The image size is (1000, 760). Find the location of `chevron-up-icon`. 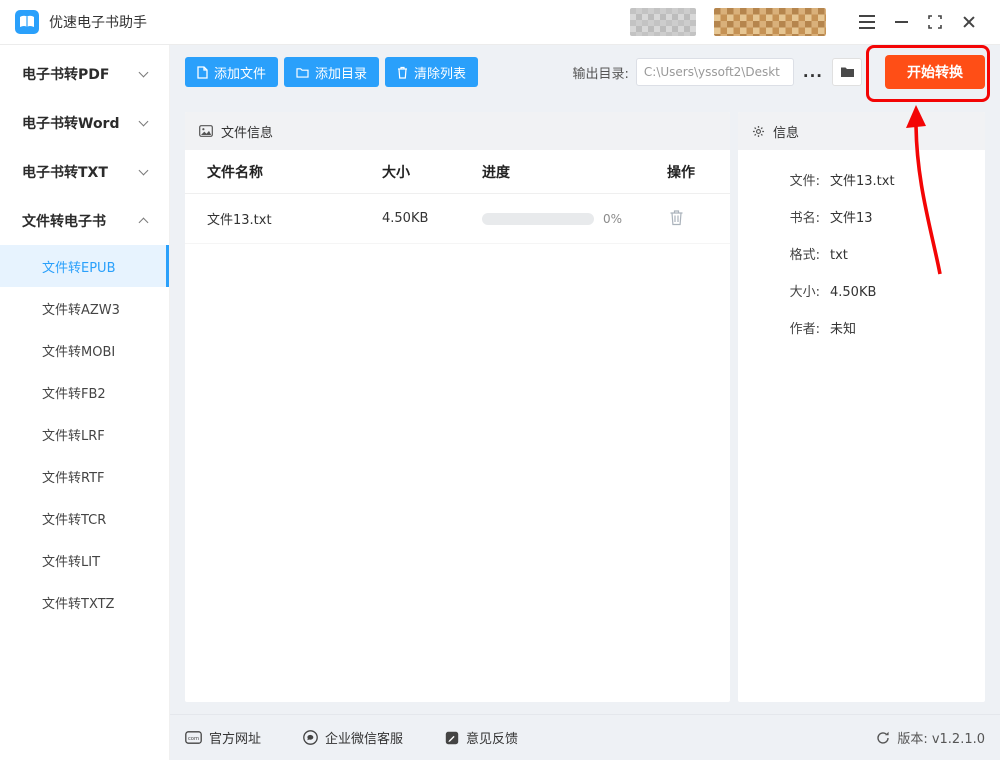

chevron-up-icon is located at coordinates (143, 222).